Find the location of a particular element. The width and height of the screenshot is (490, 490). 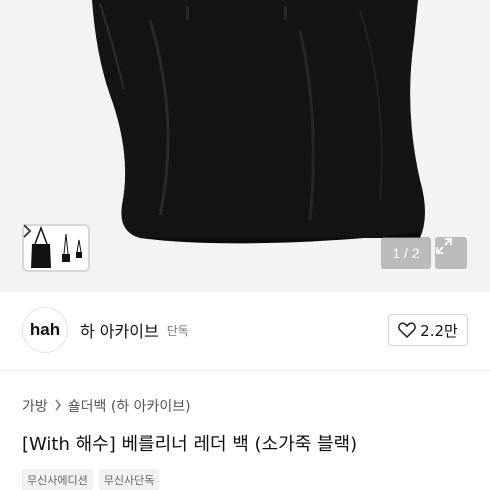

breadcrumb: 가방 숄더백 (하 아카이브) is located at coordinates (106, 406).